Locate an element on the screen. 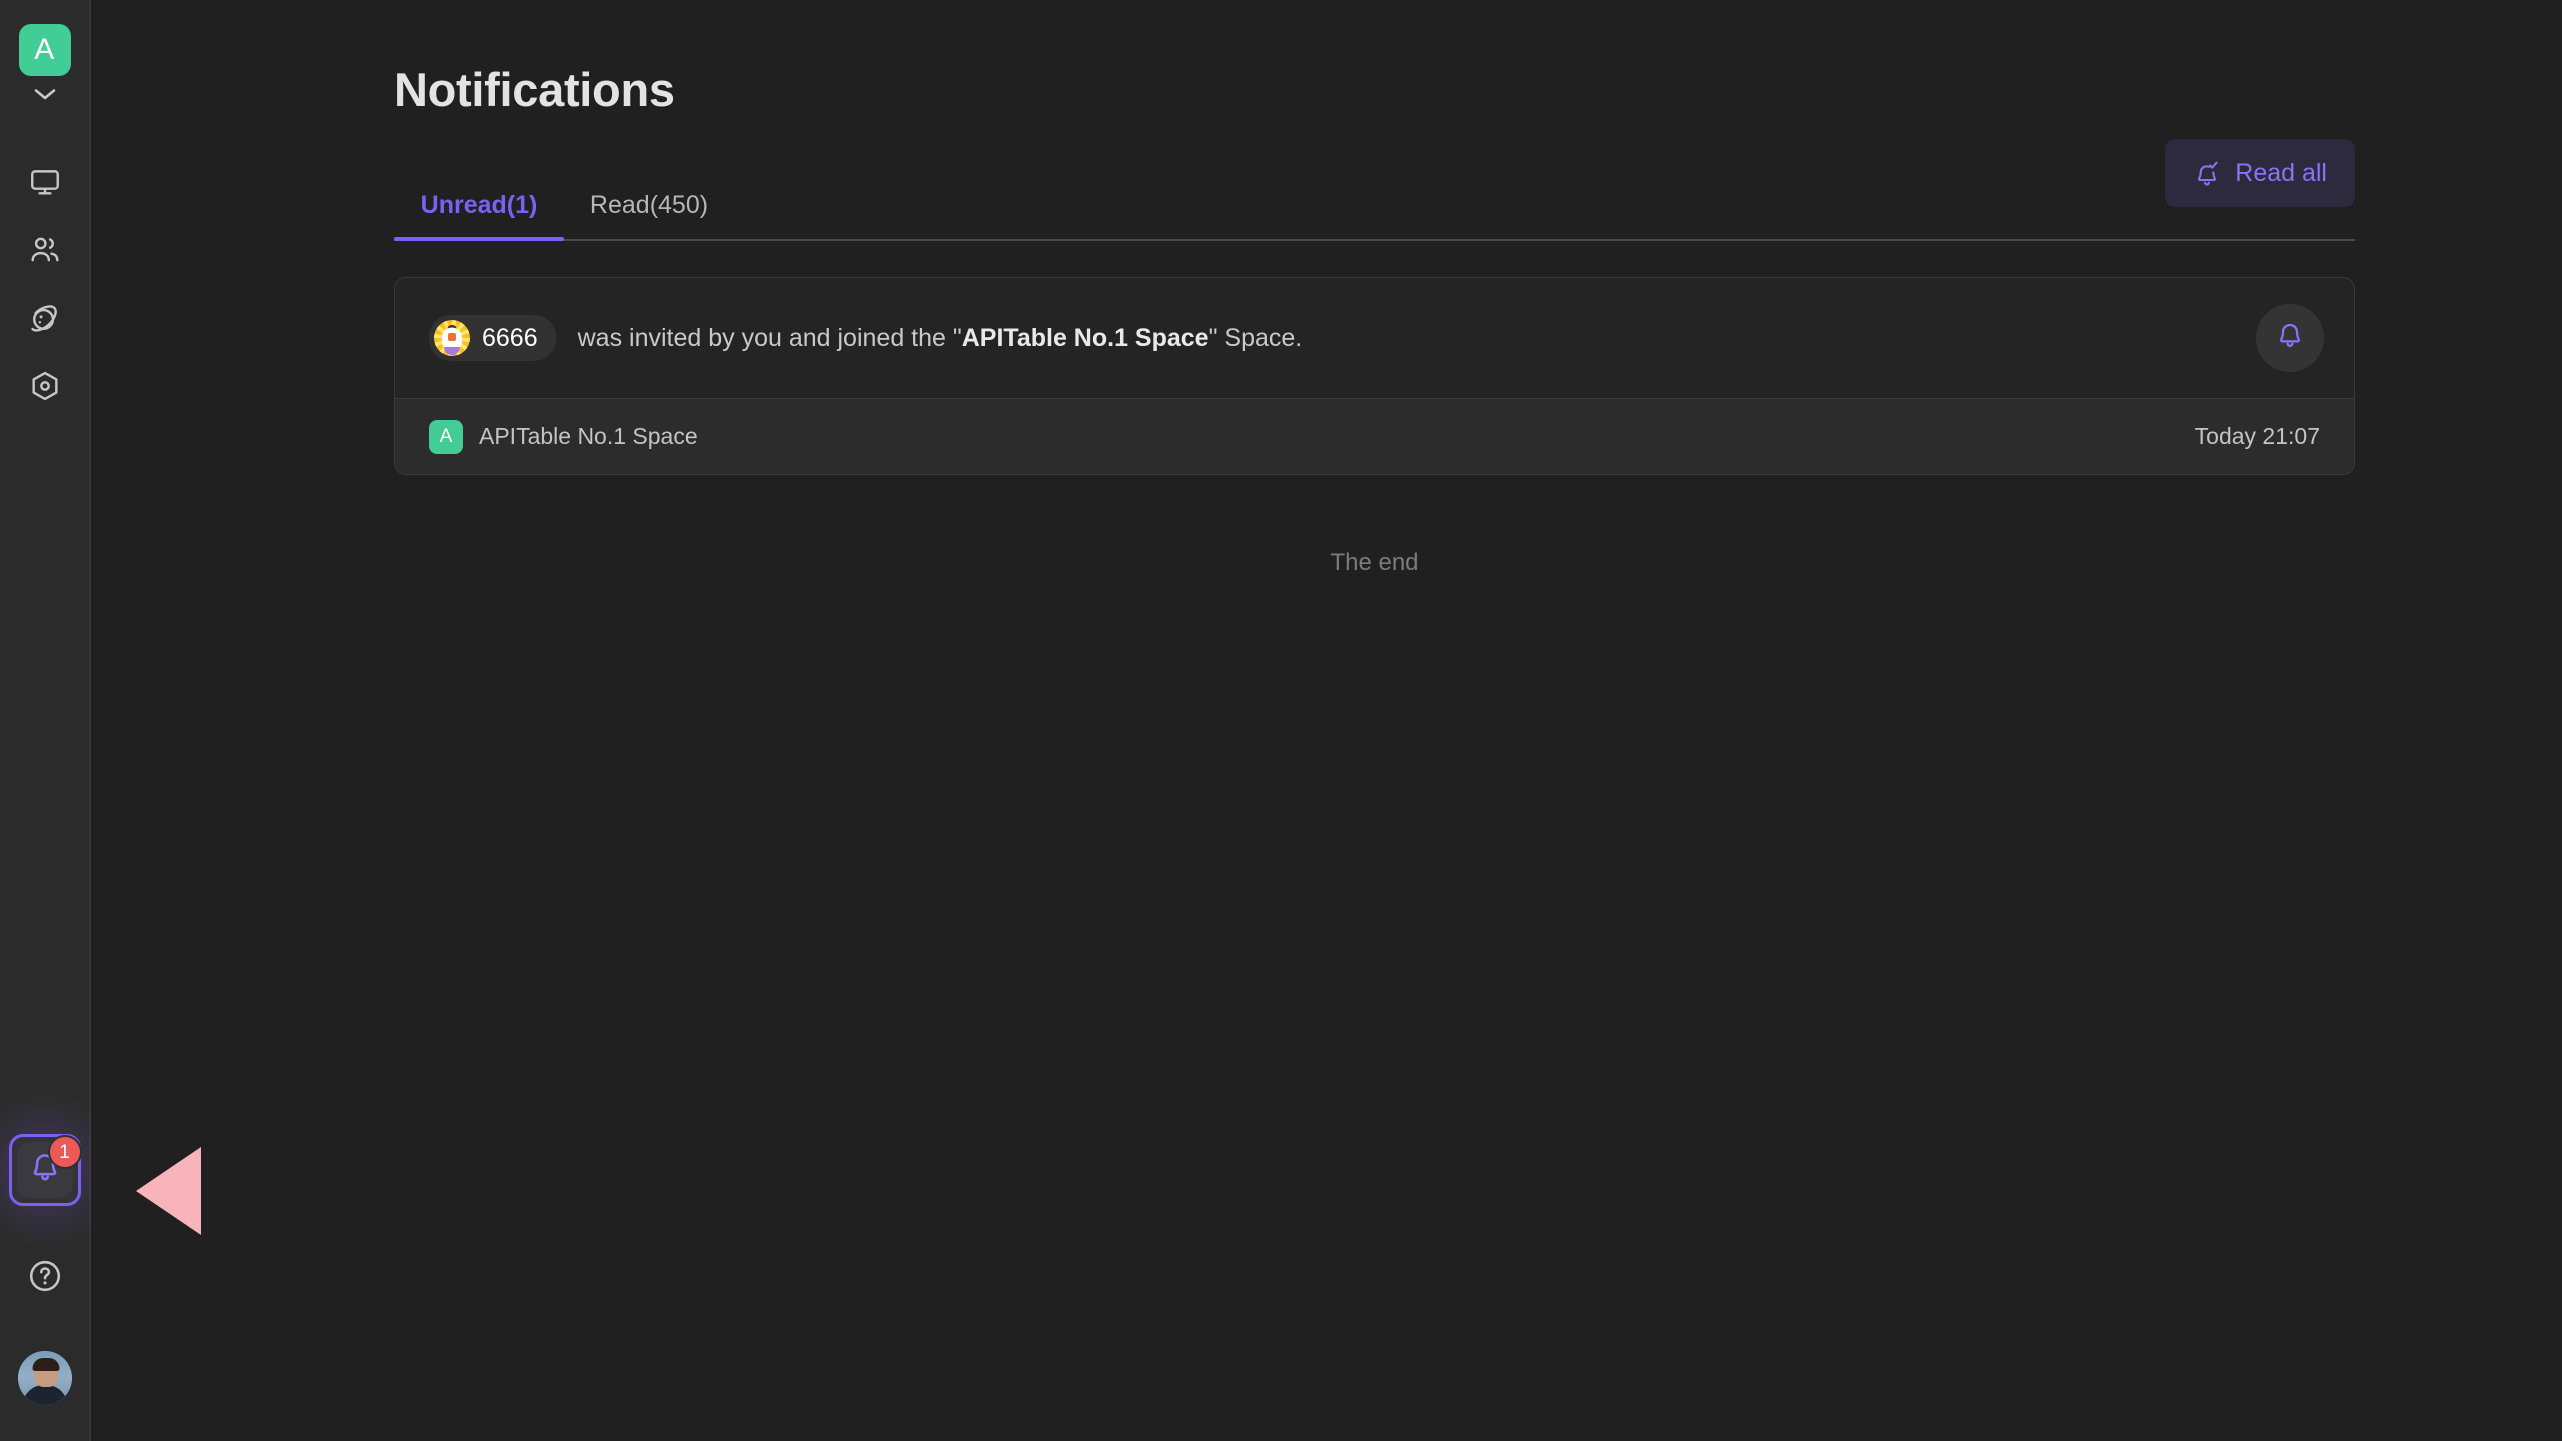  page-title: Notifications is located at coordinates (534, 89).